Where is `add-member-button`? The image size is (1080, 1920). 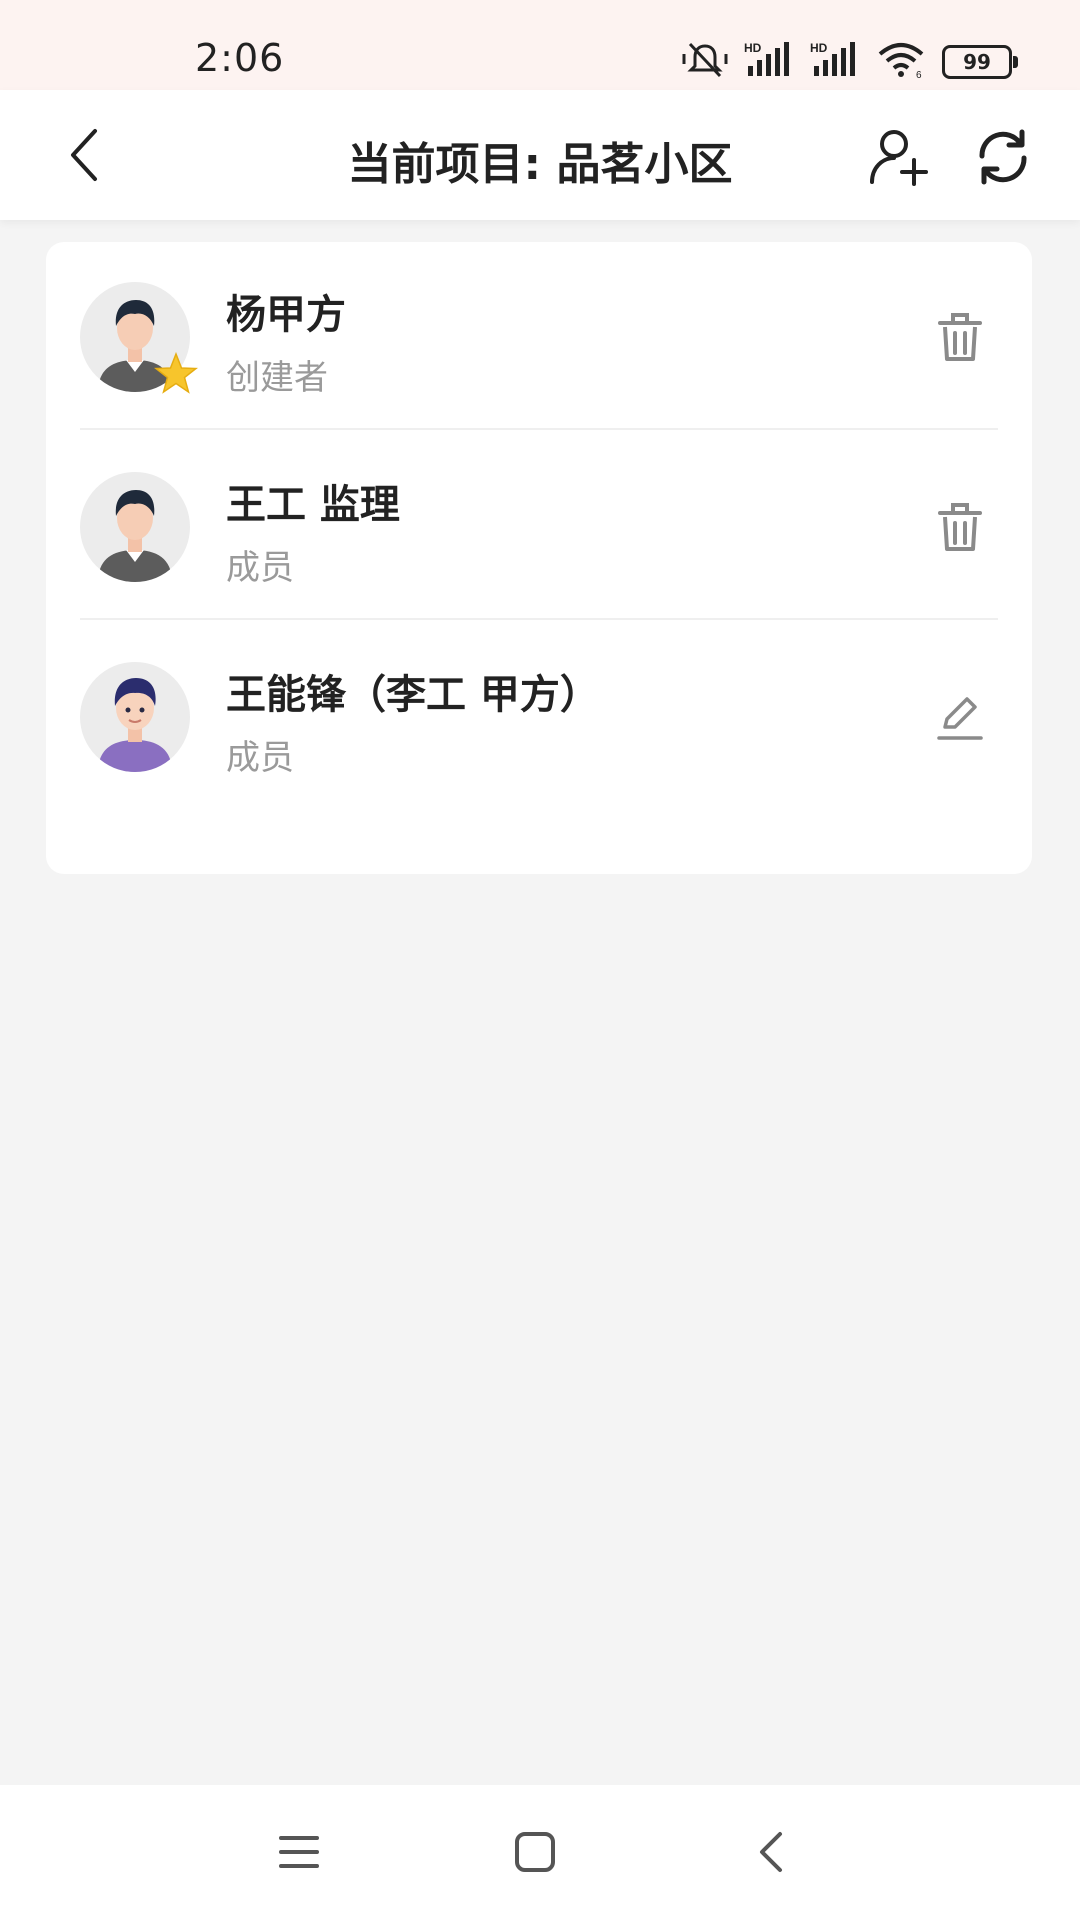 add-member-button is located at coordinates (899, 157).